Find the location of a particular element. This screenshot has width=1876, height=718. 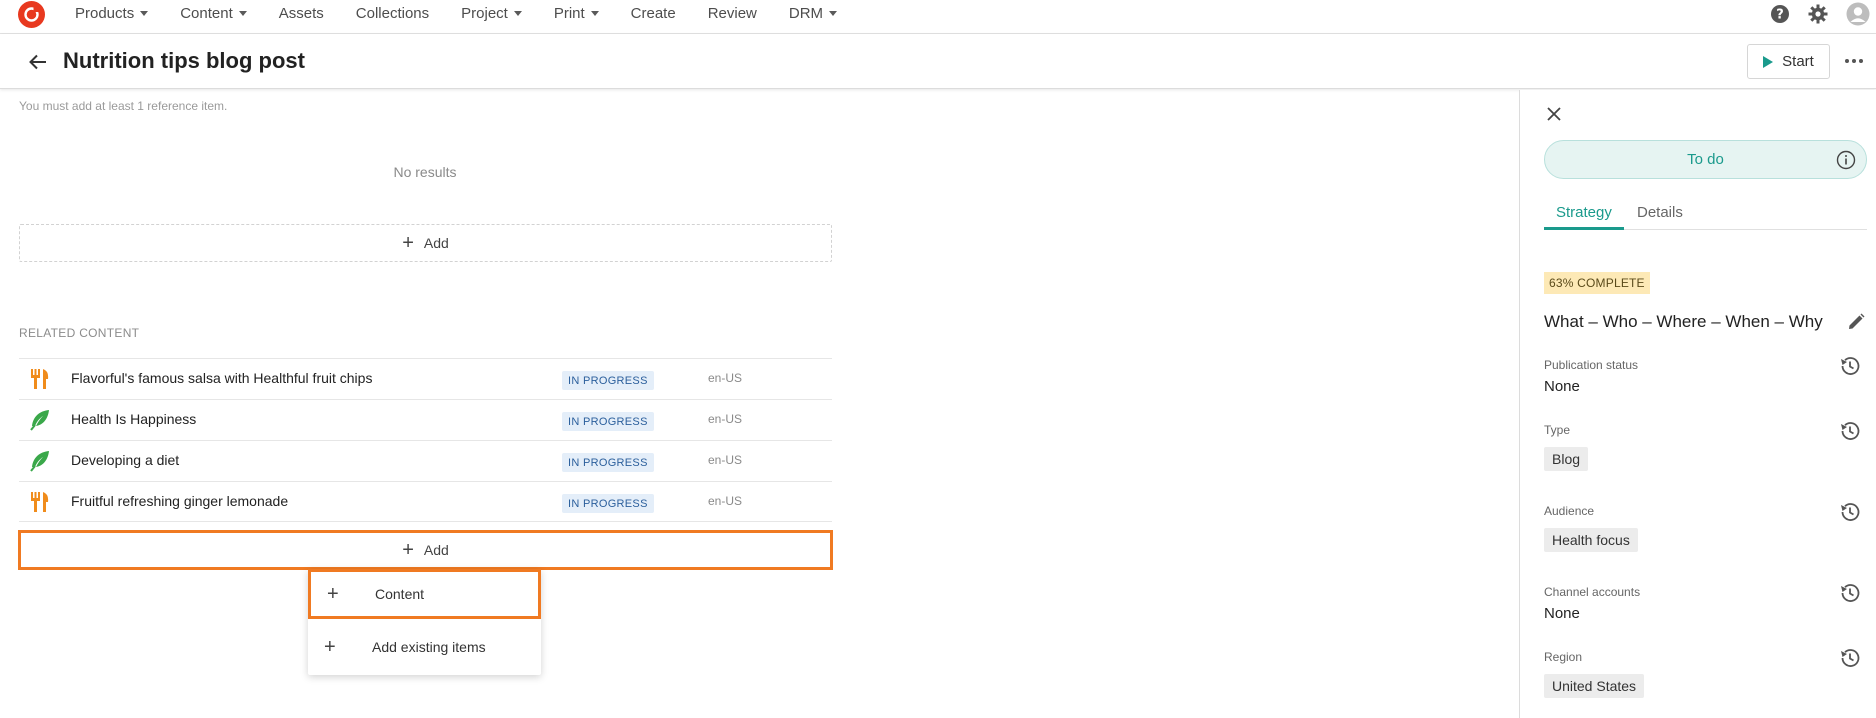

completion-badge: 63% COMPLETE is located at coordinates (1597, 283).